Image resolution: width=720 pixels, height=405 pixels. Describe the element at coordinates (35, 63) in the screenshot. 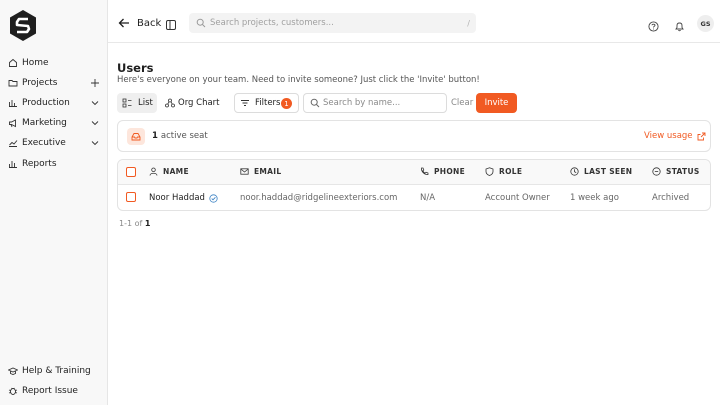

I see `sidebar-item-label: Home` at that location.